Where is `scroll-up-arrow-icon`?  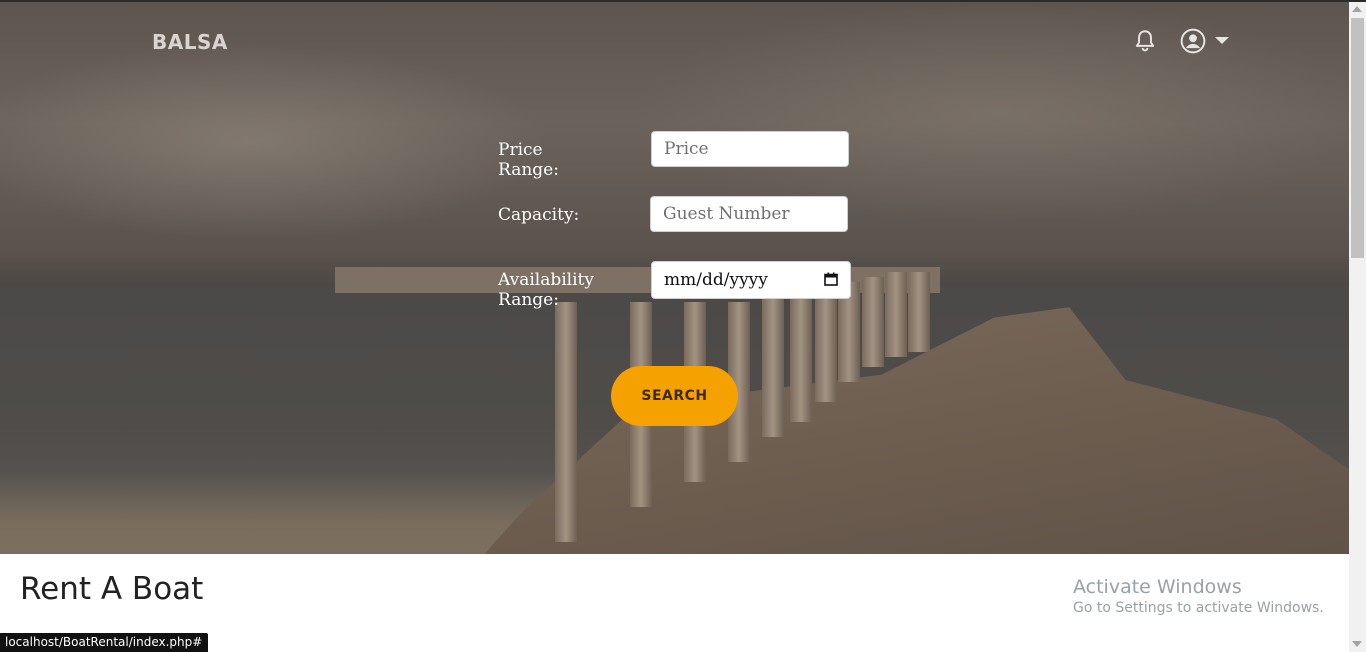 scroll-up-arrow-icon is located at coordinates (1357, 9).